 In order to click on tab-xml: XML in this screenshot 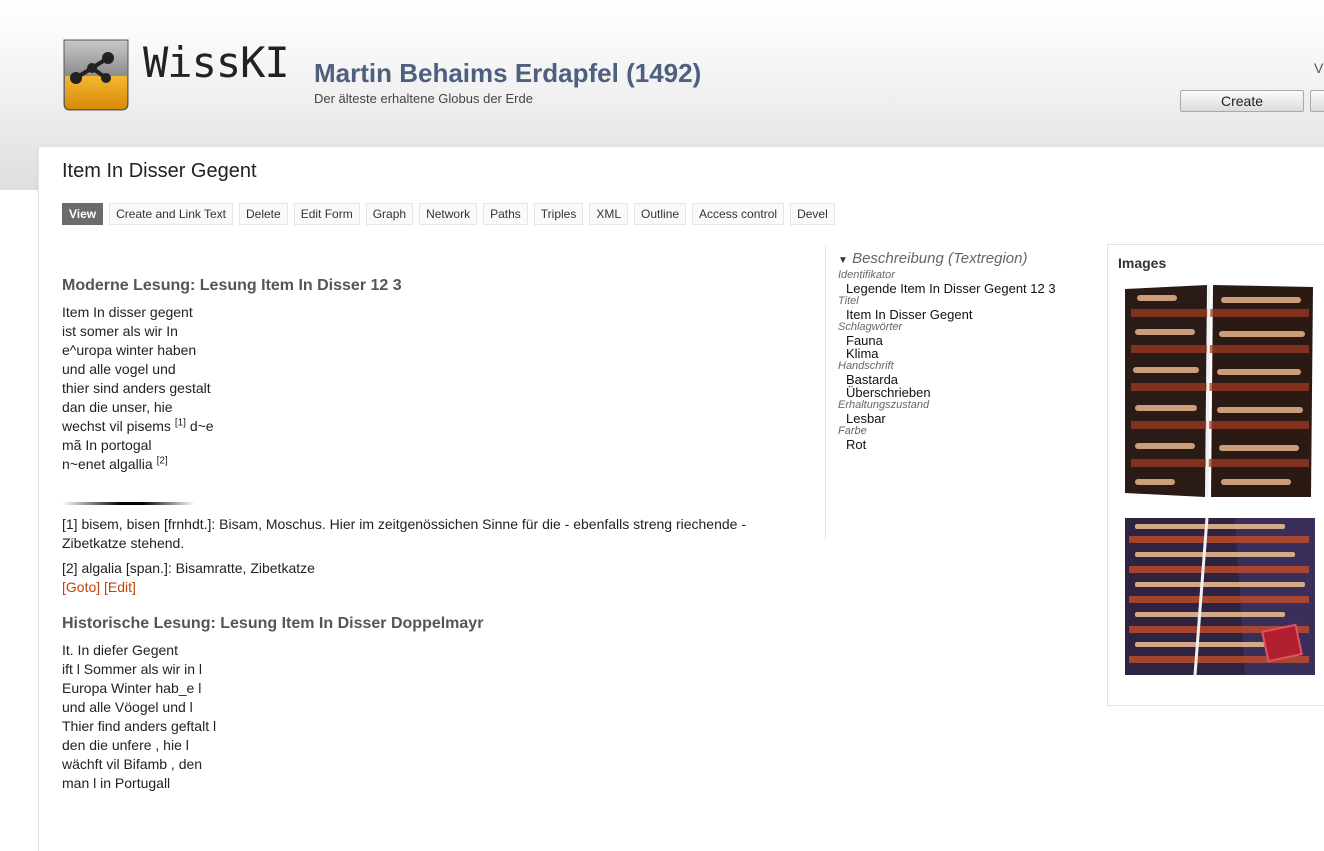, I will do `click(609, 214)`.